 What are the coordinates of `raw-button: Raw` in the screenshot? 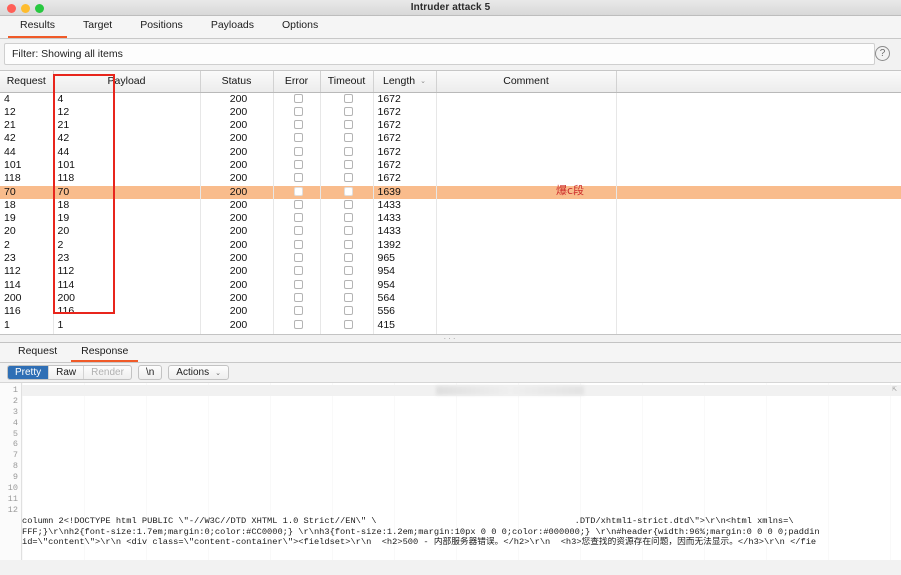 It's located at (67, 372).